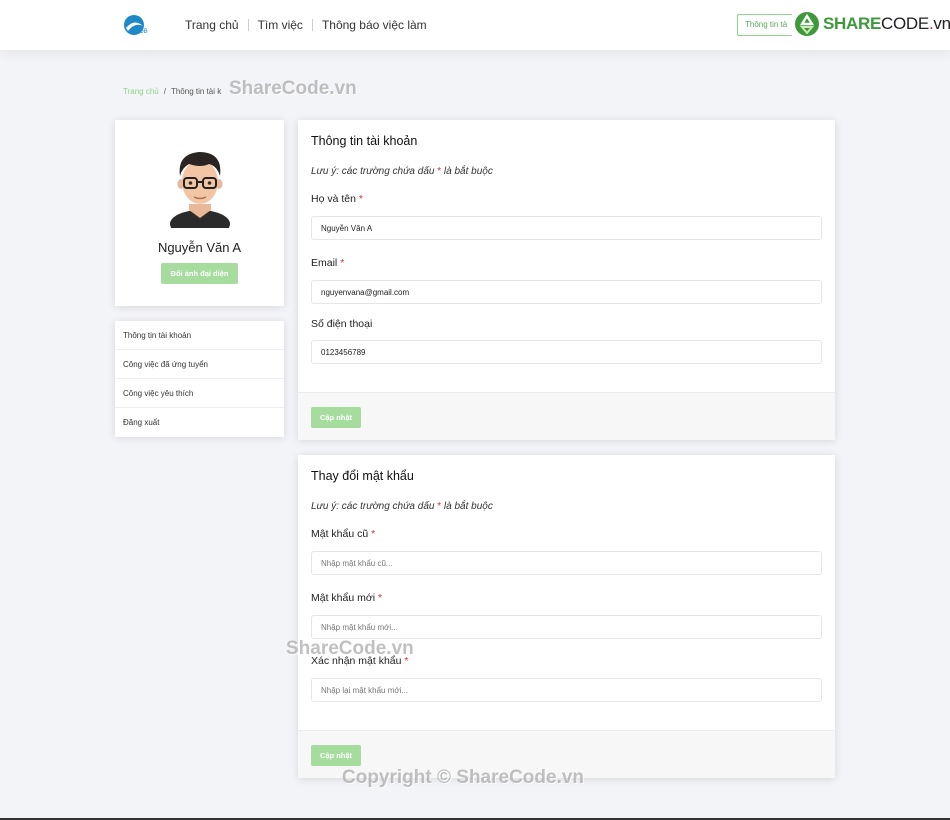  What do you see at coordinates (566, 292) in the screenshot?
I see `email-input` at bounding box center [566, 292].